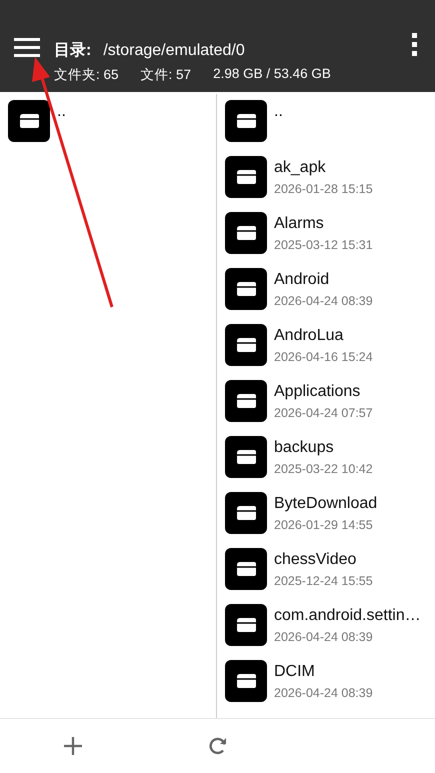  I want to click on menu-icon, so click(28, 48).